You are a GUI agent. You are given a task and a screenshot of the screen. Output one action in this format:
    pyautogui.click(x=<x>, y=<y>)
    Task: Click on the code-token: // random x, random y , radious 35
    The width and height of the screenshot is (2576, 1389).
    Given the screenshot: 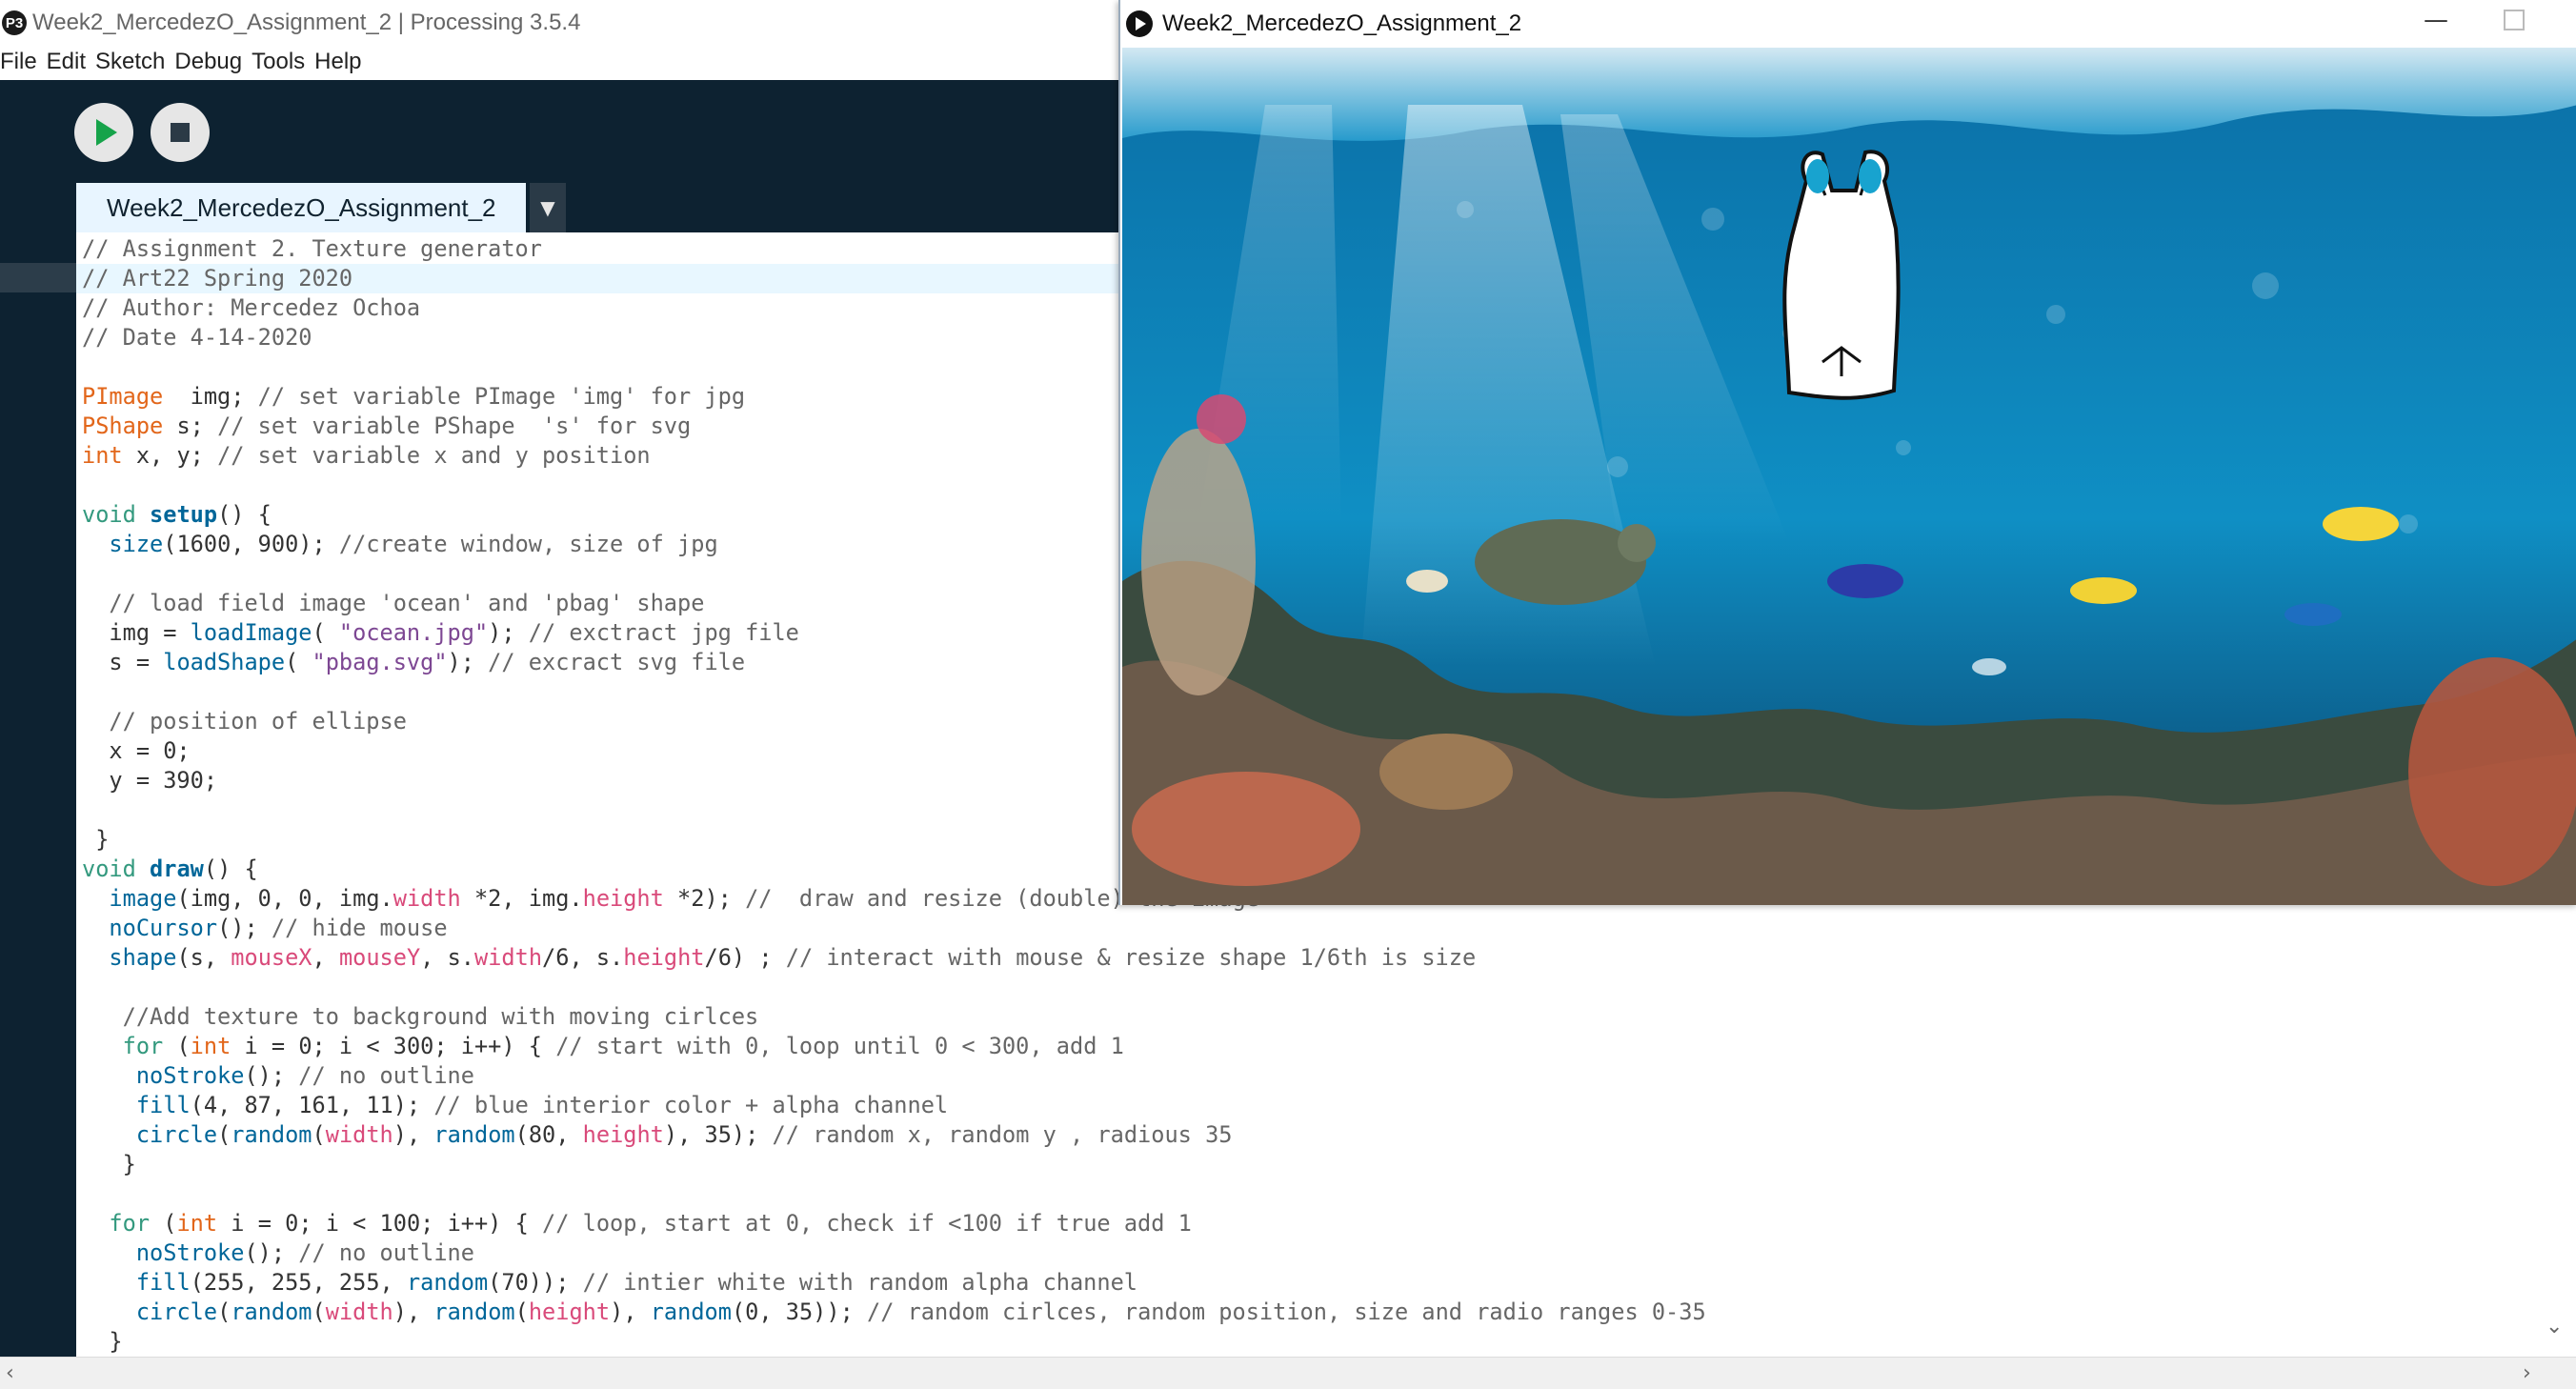 What is the action you would take?
    pyautogui.click(x=1003, y=1134)
    